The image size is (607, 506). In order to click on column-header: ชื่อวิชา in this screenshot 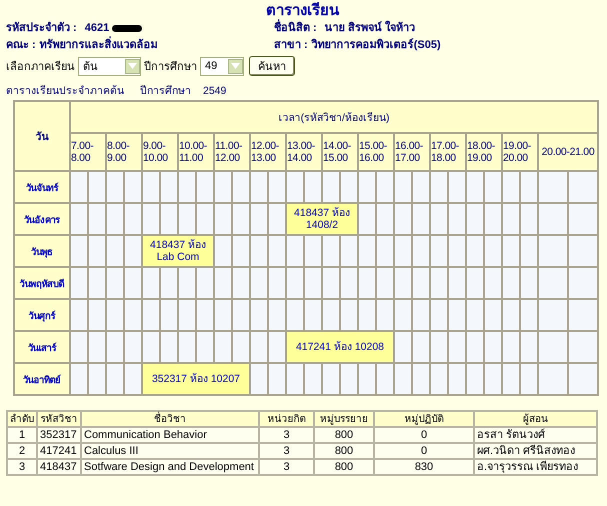, I will do `click(170, 419)`.